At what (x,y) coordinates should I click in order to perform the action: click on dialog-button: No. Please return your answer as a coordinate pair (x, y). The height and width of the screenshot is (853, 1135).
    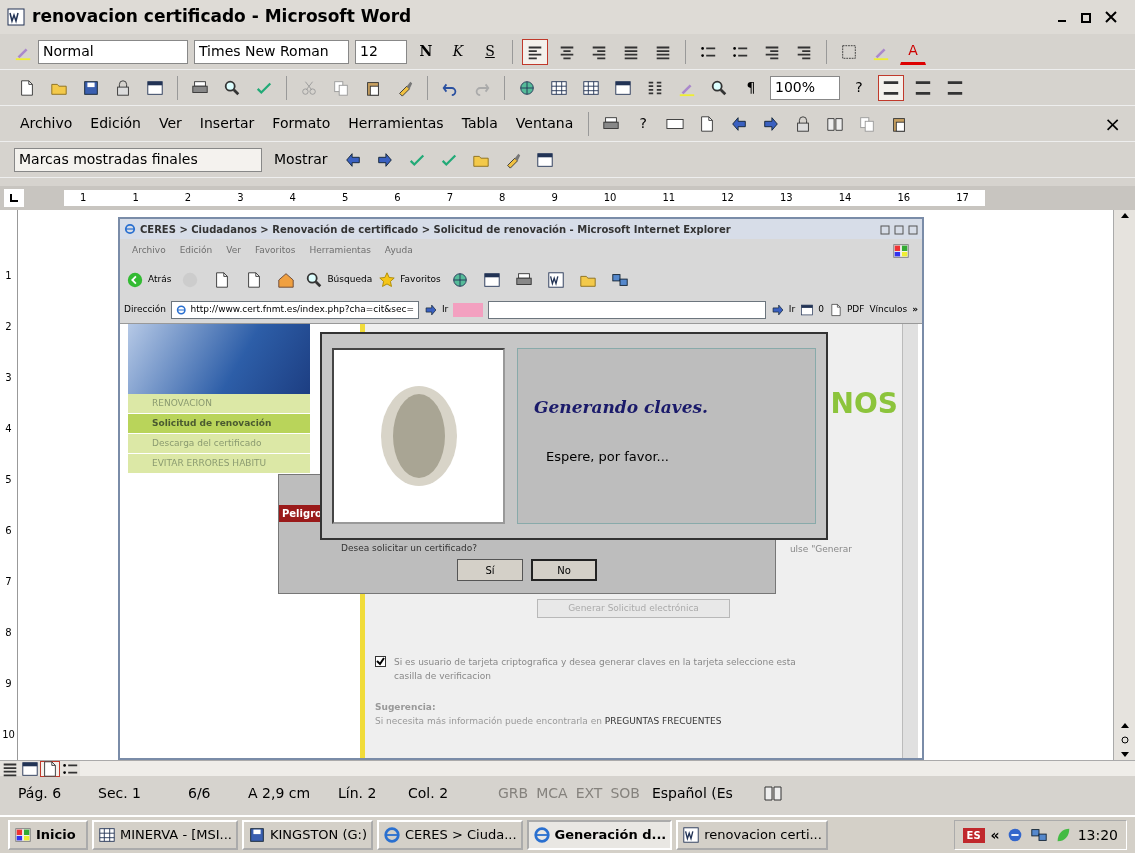
    Looking at the image, I should click on (564, 570).